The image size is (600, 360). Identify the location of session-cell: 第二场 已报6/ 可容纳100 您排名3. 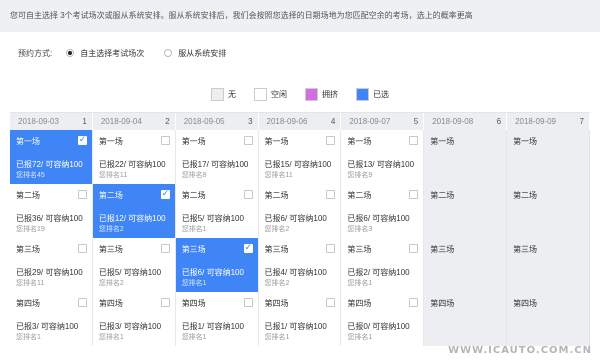
(383, 211).